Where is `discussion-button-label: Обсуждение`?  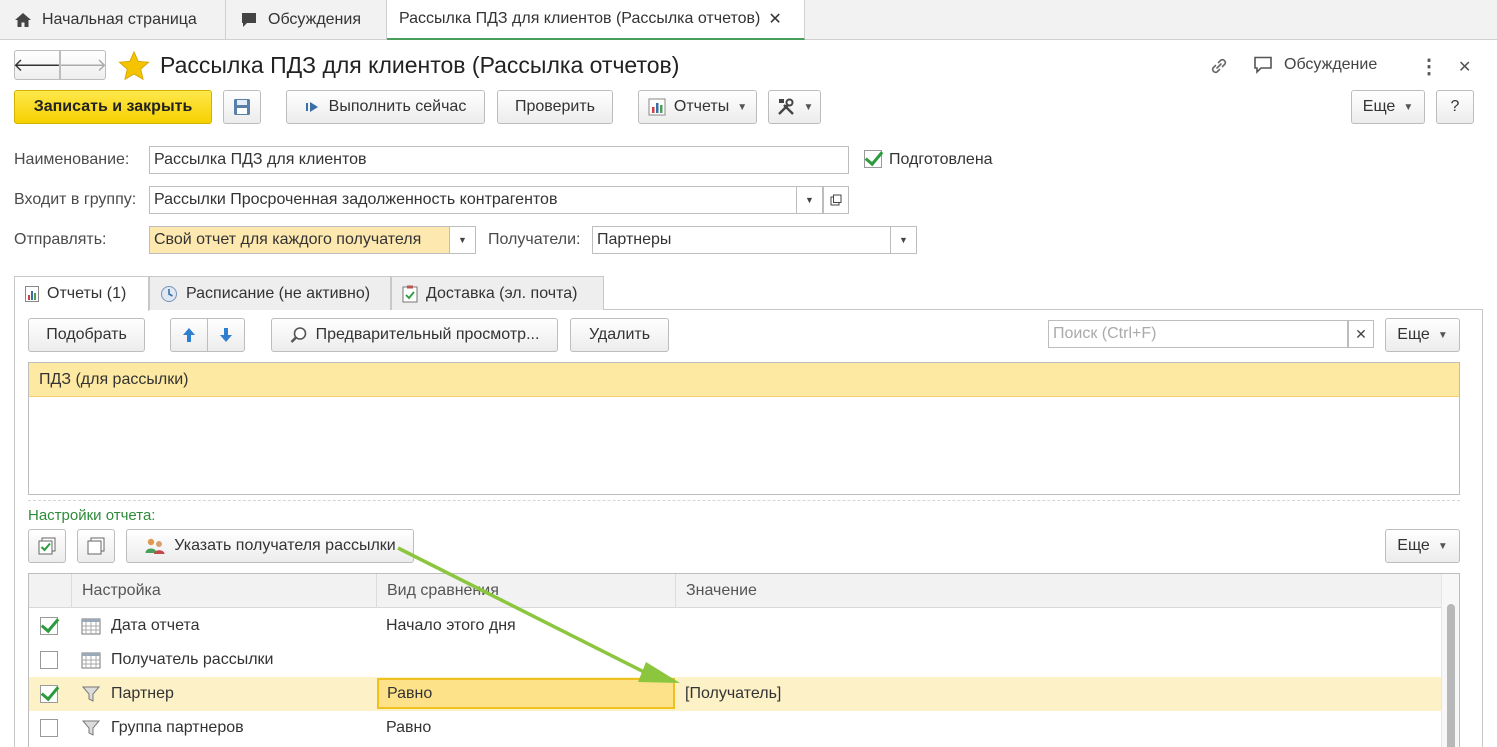 discussion-button-label: Обсуждение is located at coordinates (1331, 64).